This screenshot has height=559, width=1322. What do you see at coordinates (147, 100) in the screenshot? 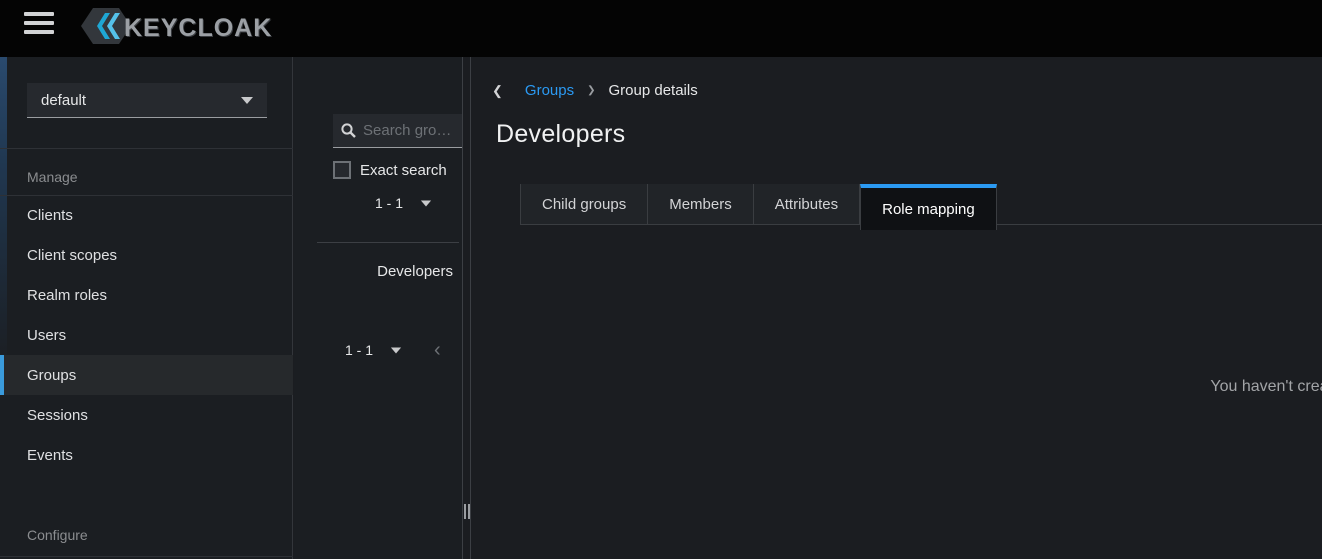
I see `realm-selector: default` at bounding box center [147, 100].